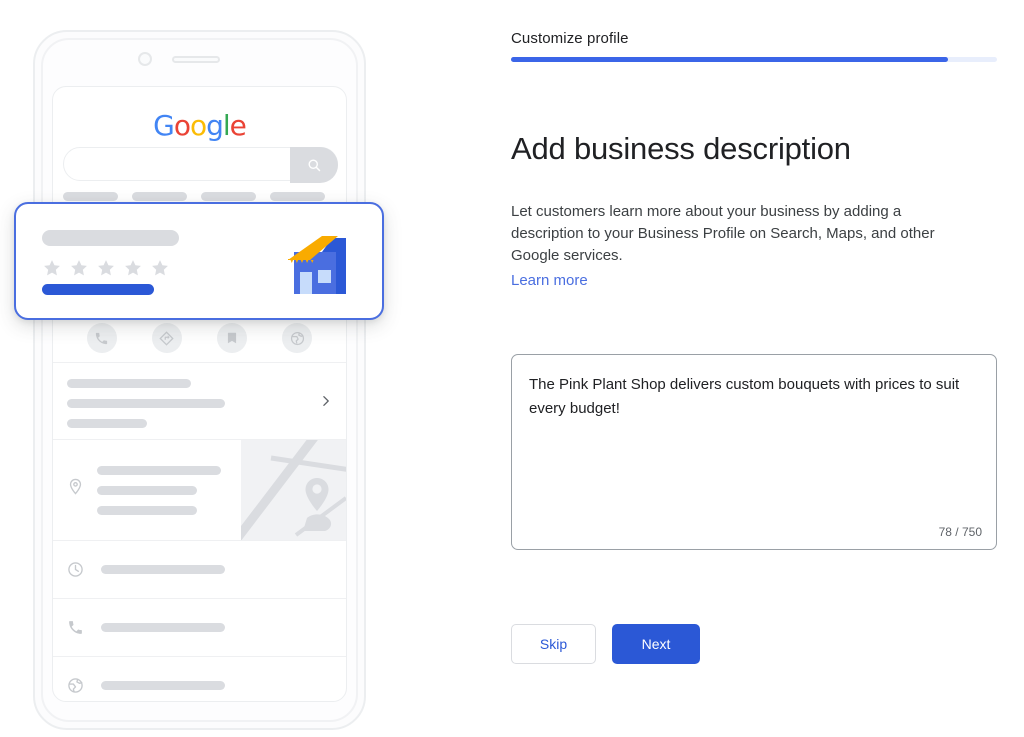 This screenshot has width=1024, height=737. I want to click on business-description-input, so click(755, 433).